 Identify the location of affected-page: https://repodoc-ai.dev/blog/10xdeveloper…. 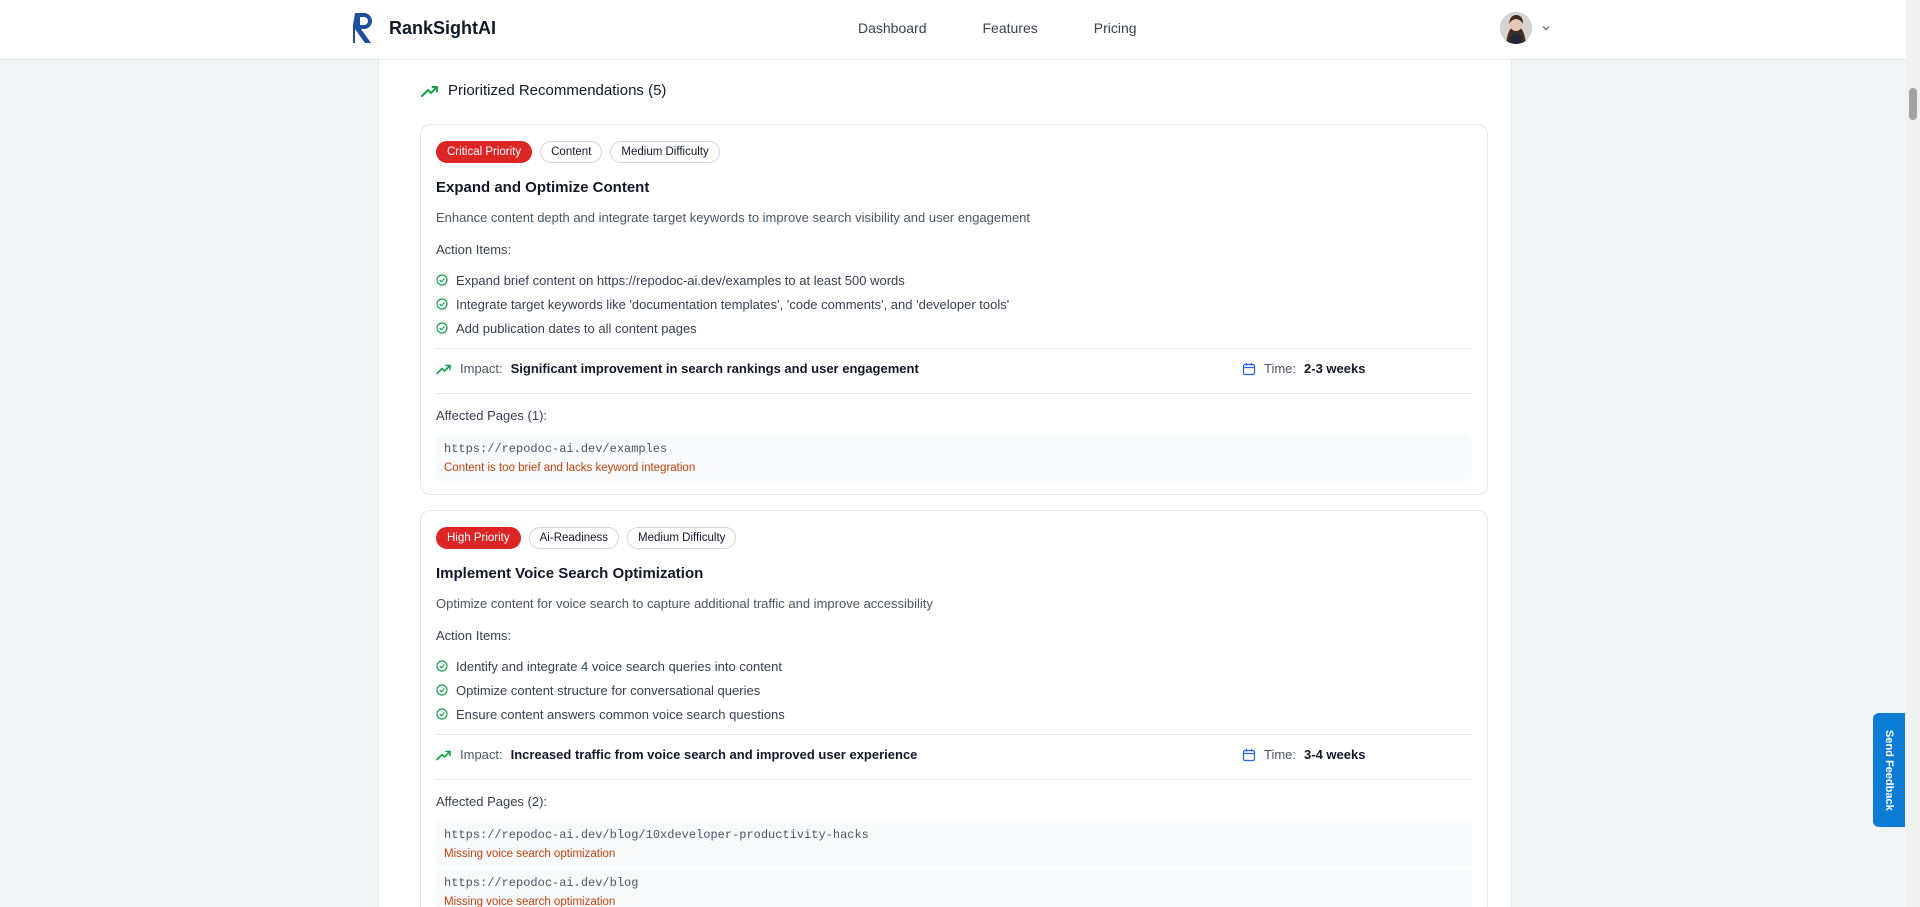
(954, 844).